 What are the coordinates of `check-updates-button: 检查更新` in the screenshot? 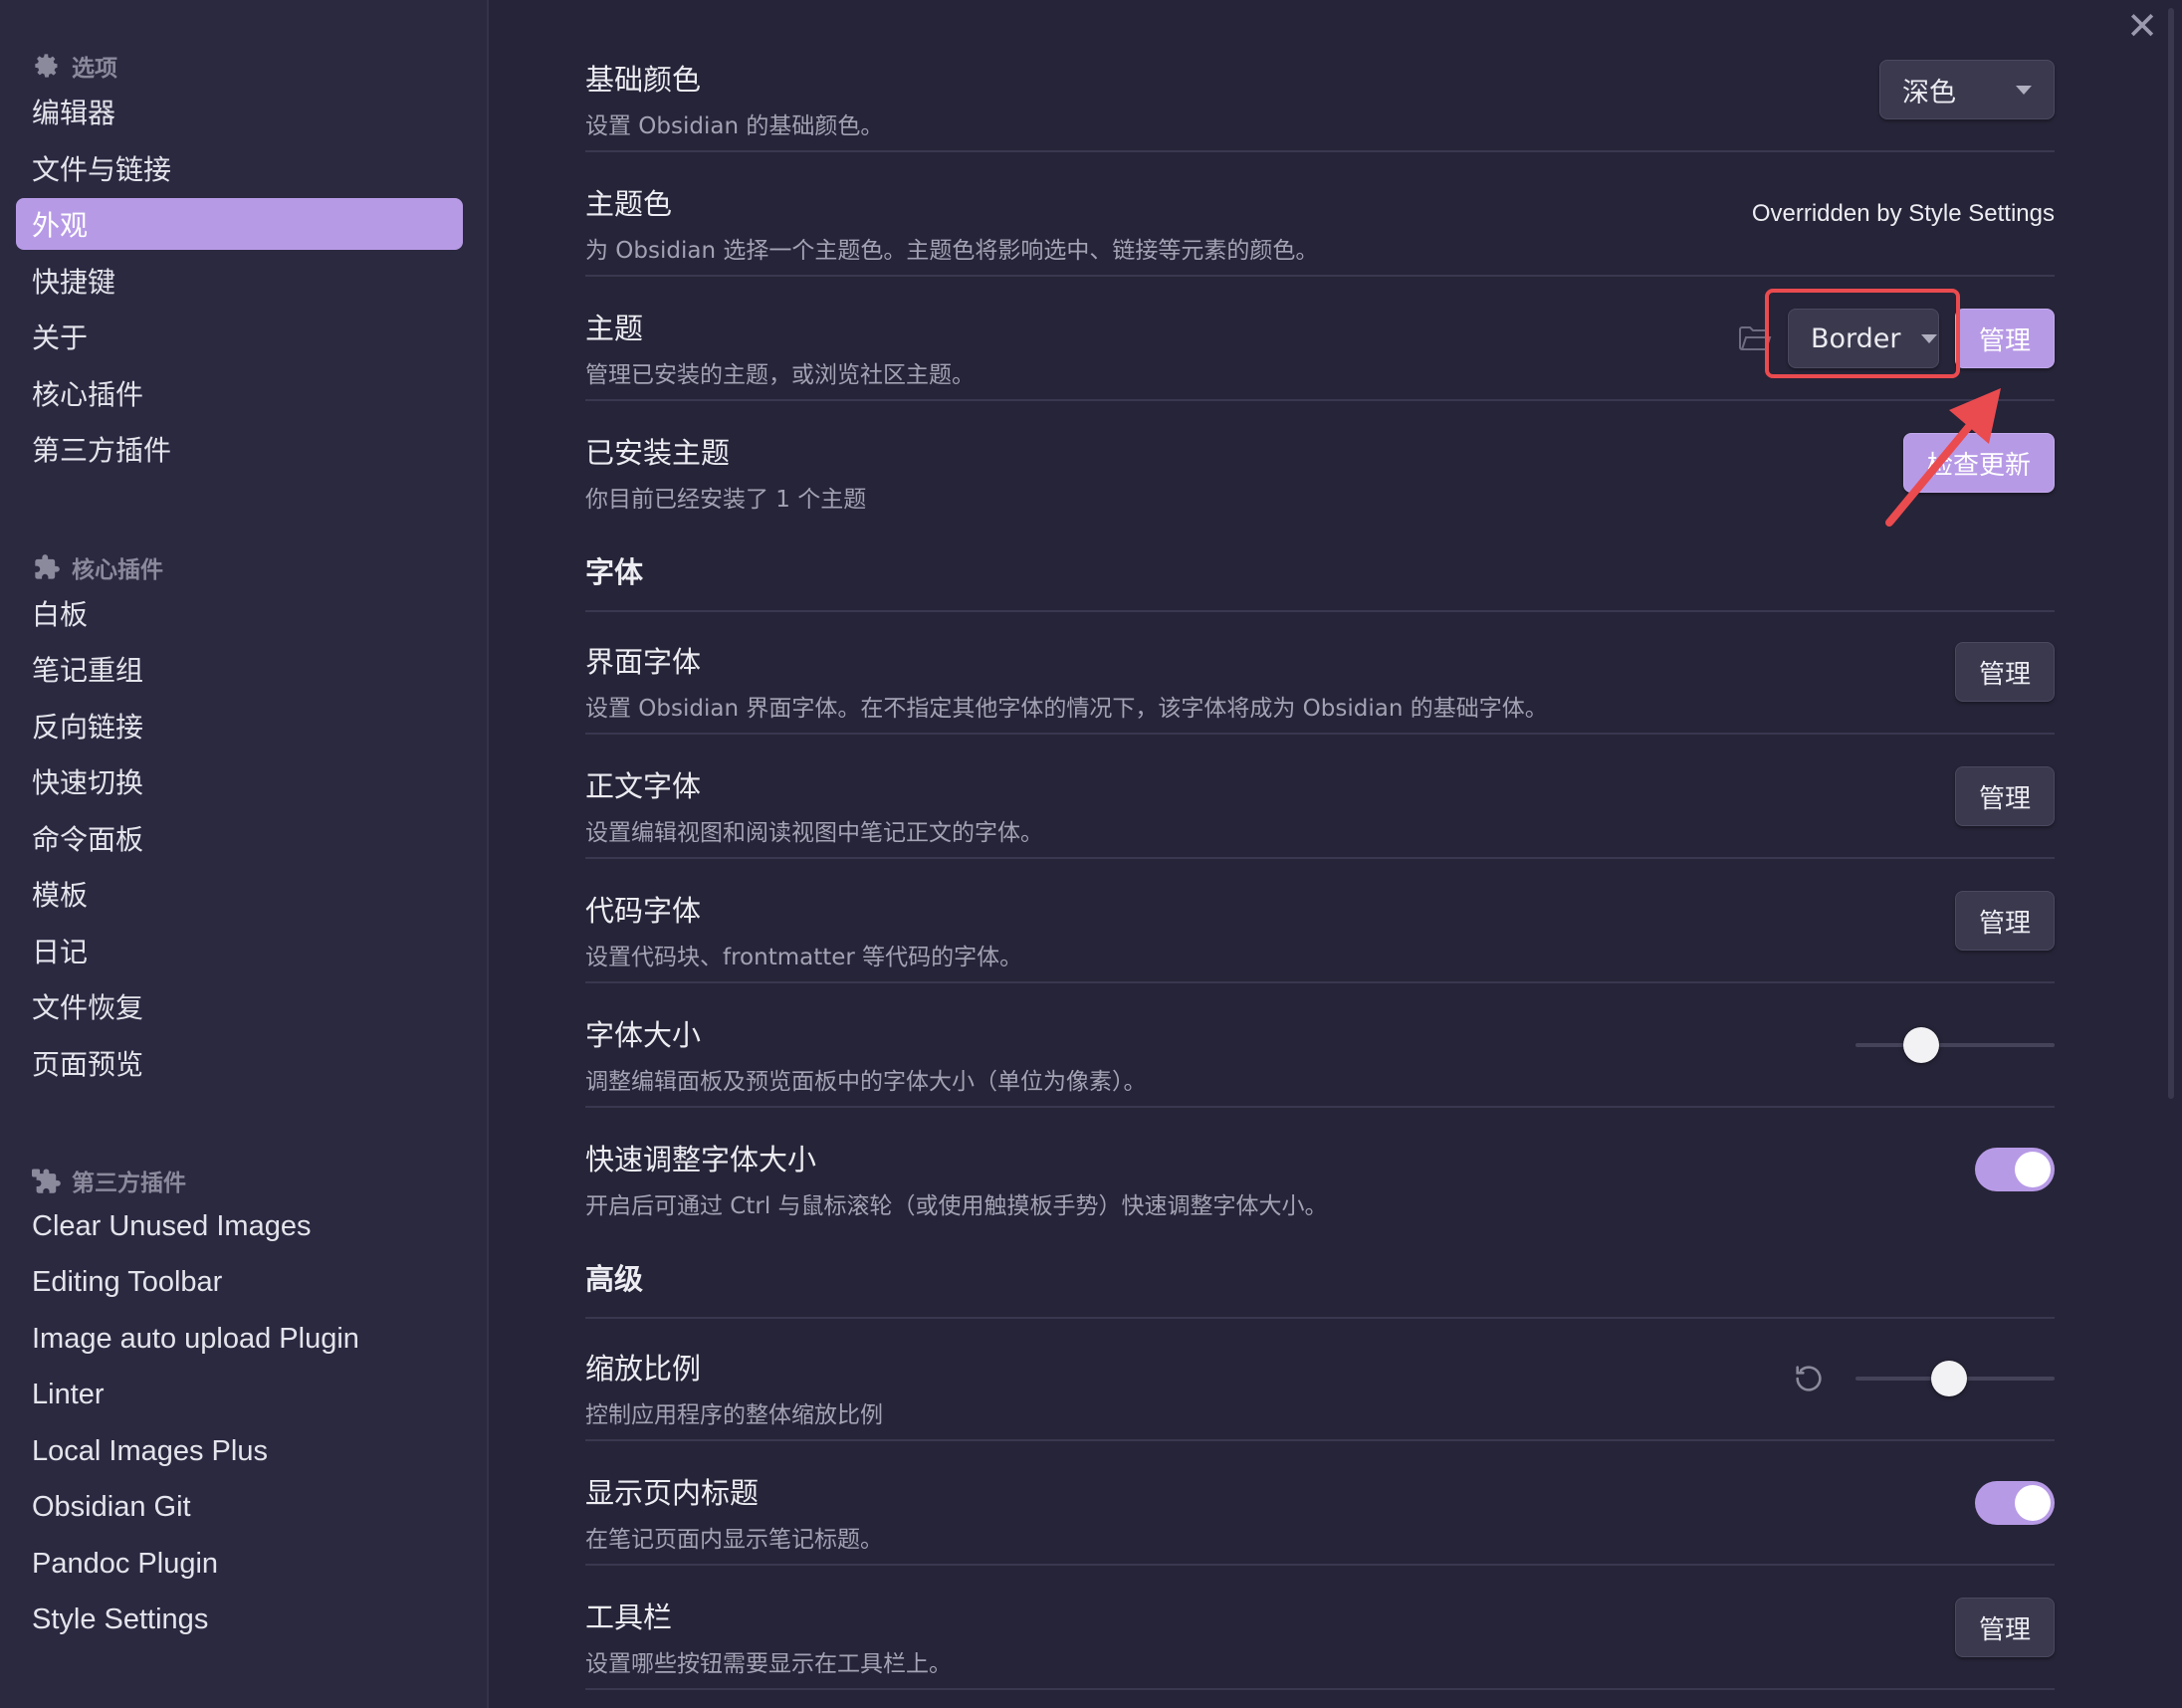 It's located at (1979, 463).